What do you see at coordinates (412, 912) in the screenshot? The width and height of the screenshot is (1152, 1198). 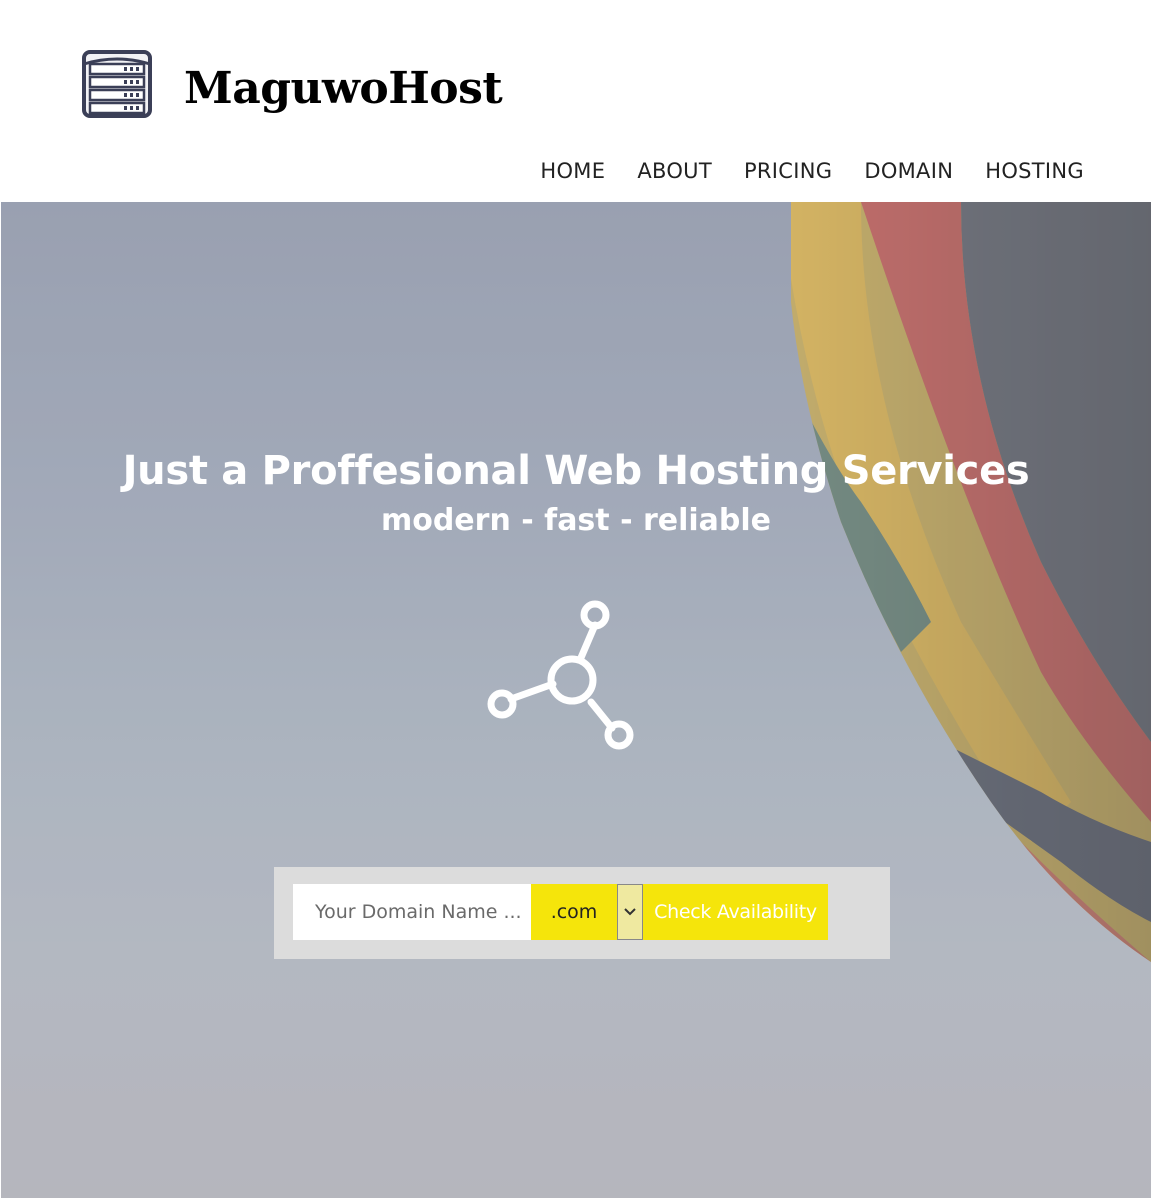 I see `domain-name-input` at bounding box center [412, 912].